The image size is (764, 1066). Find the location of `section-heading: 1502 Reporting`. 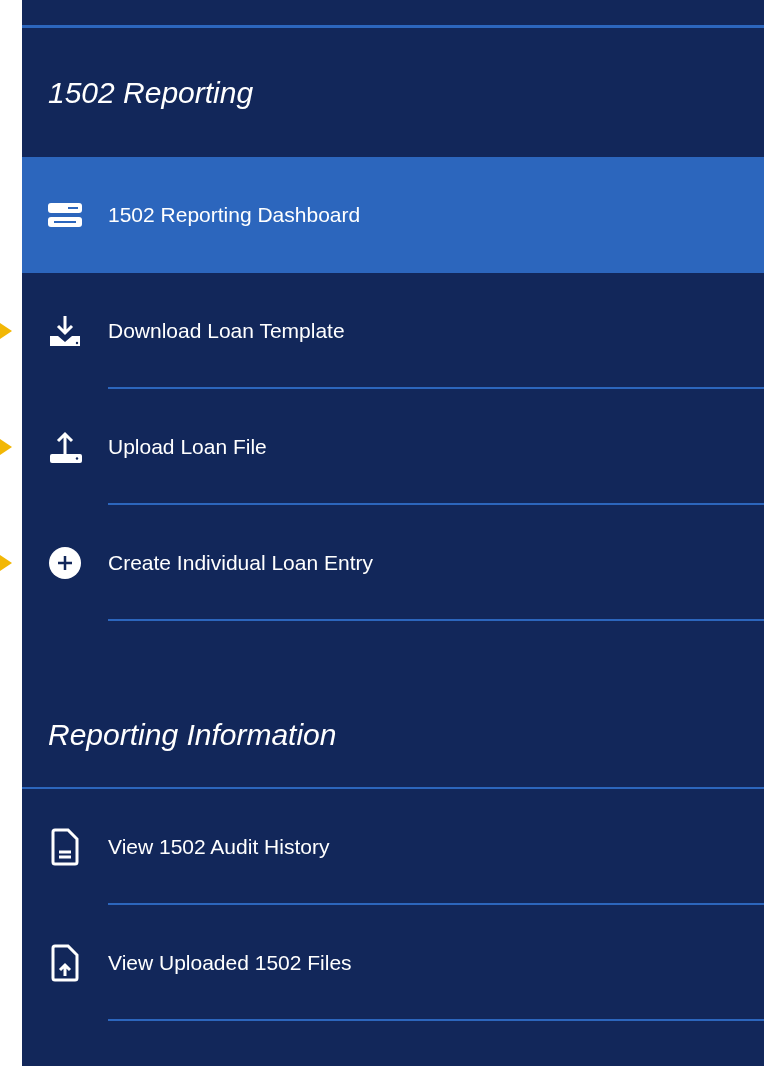

section-heading: 1502 Reporting is located at coordinates (151, 93).